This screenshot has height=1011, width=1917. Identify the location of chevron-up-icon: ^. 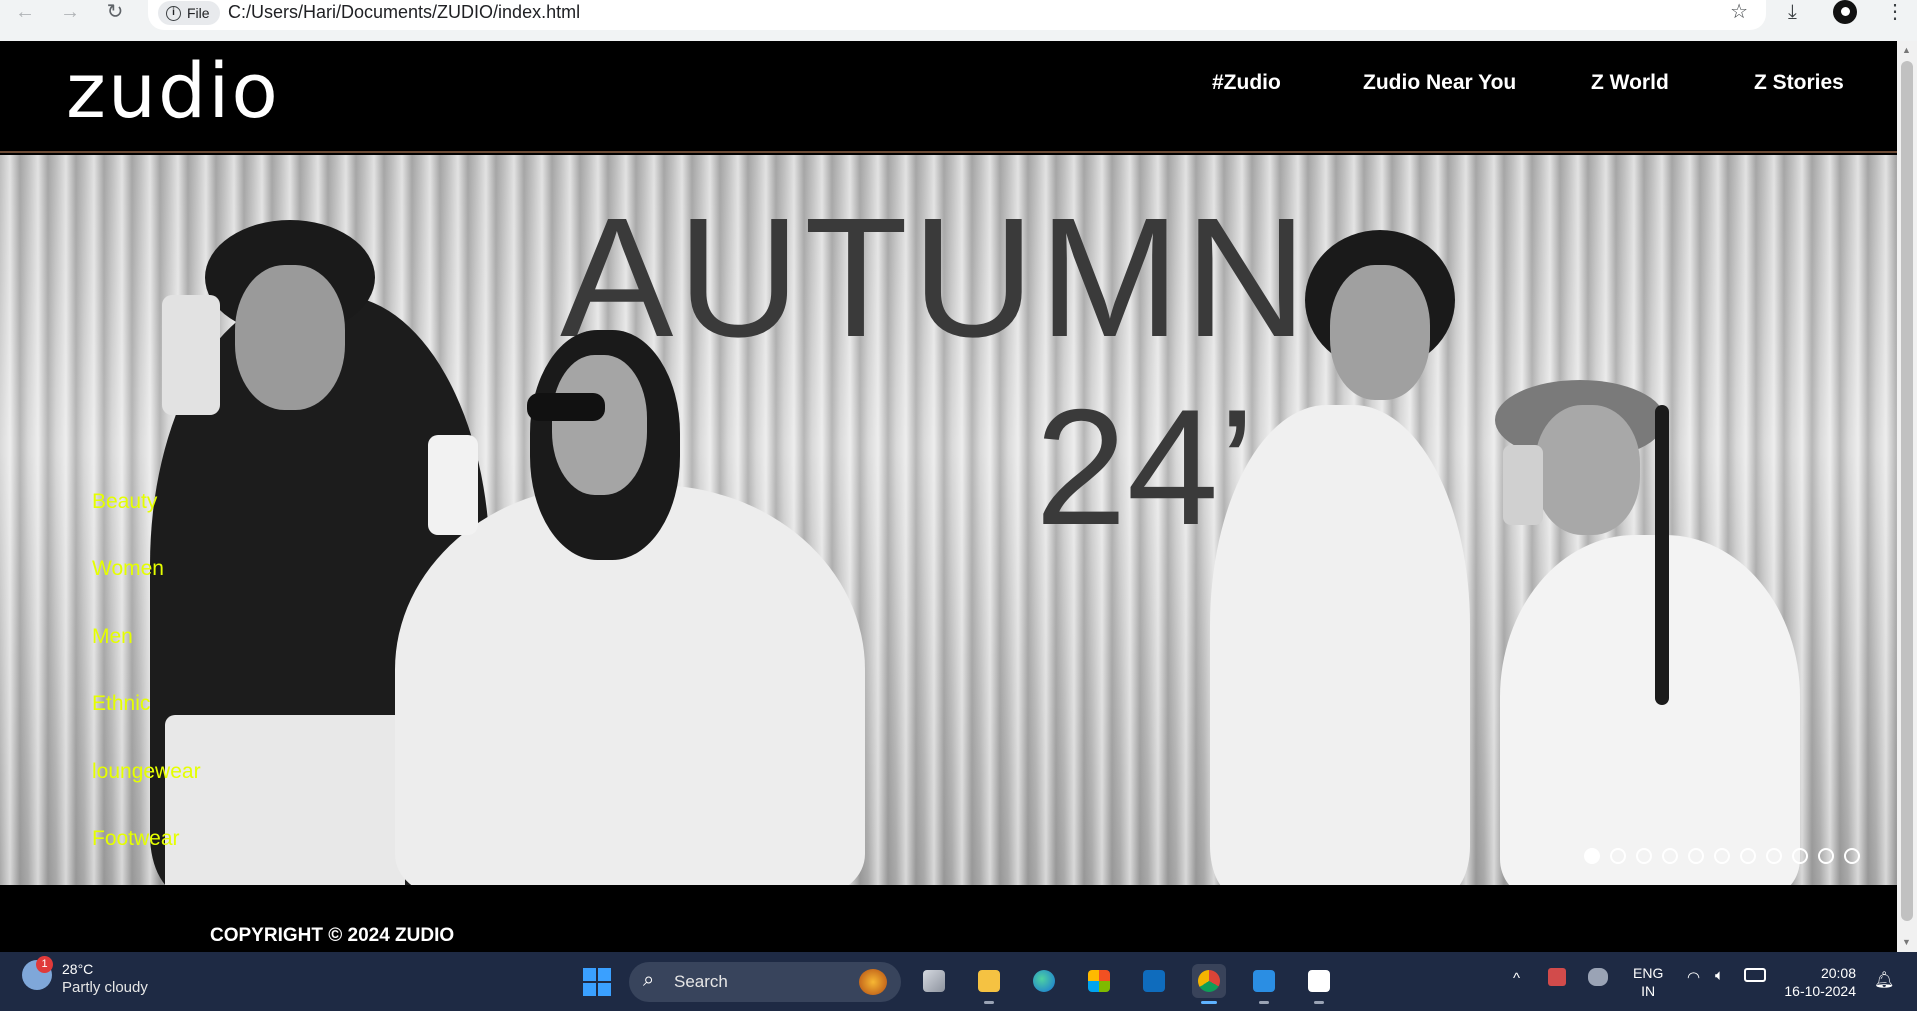
(1516, 978).